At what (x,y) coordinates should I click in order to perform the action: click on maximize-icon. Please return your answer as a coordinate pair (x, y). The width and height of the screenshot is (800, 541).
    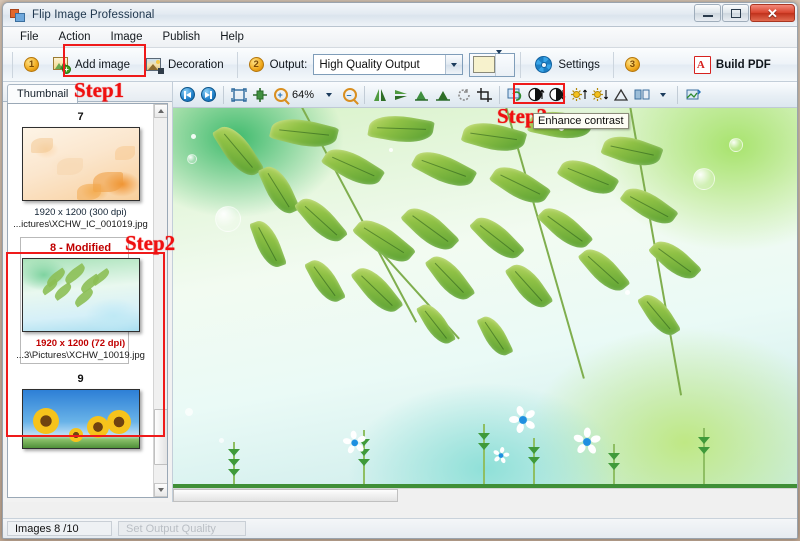
    Looking at the image, I should click on (735, 13).